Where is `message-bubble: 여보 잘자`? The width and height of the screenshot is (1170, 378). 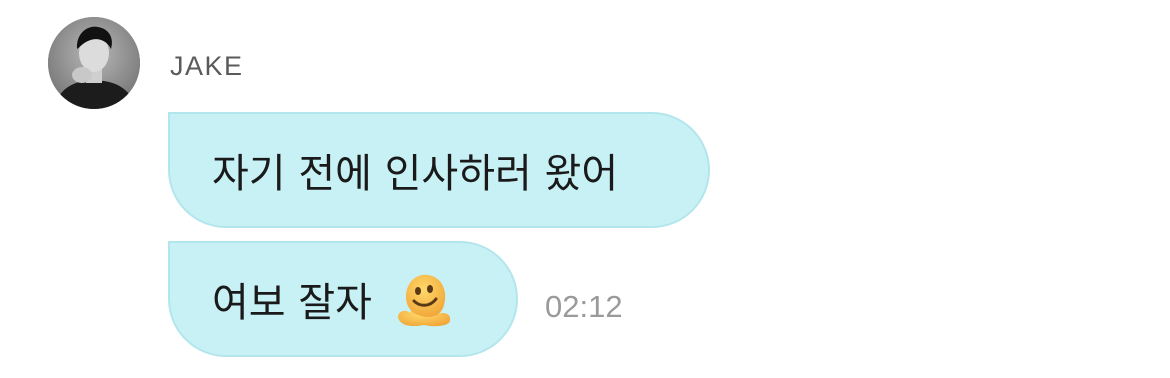
message-bubble: 여보 잘자 is located at coordinates (343, 299).